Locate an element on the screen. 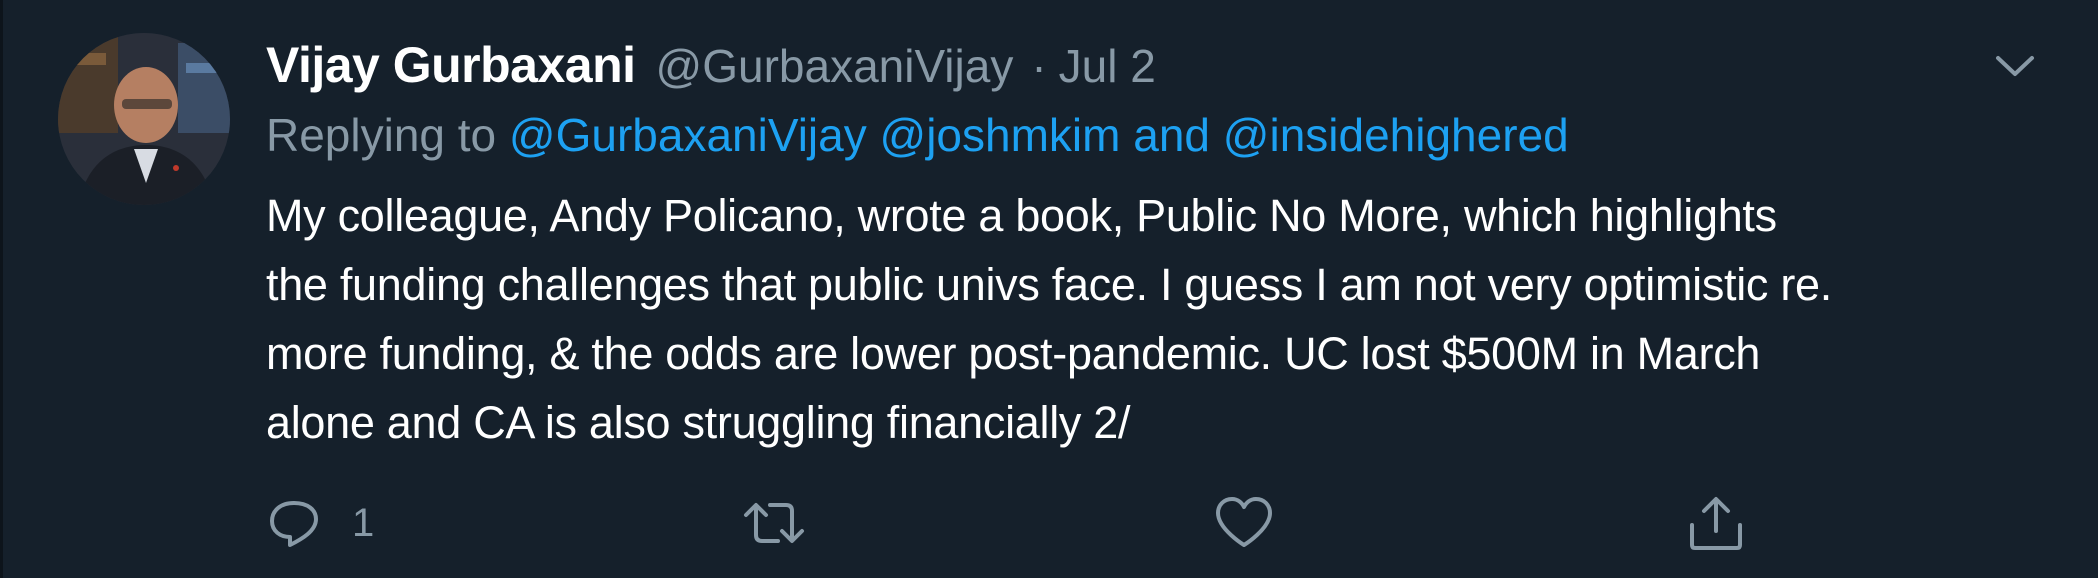 This screenshot has height=578, width=2098. more-options-button is located at coordinates (2015, 66).